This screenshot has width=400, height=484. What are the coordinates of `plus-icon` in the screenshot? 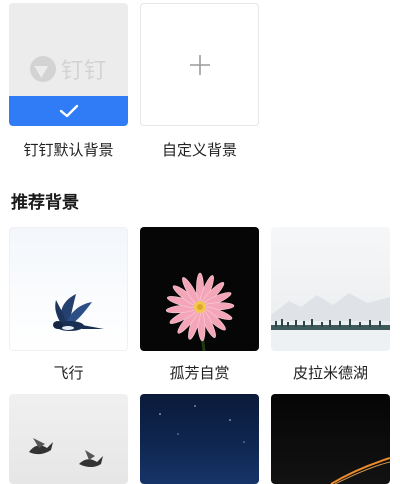 It's located at (199, 64).